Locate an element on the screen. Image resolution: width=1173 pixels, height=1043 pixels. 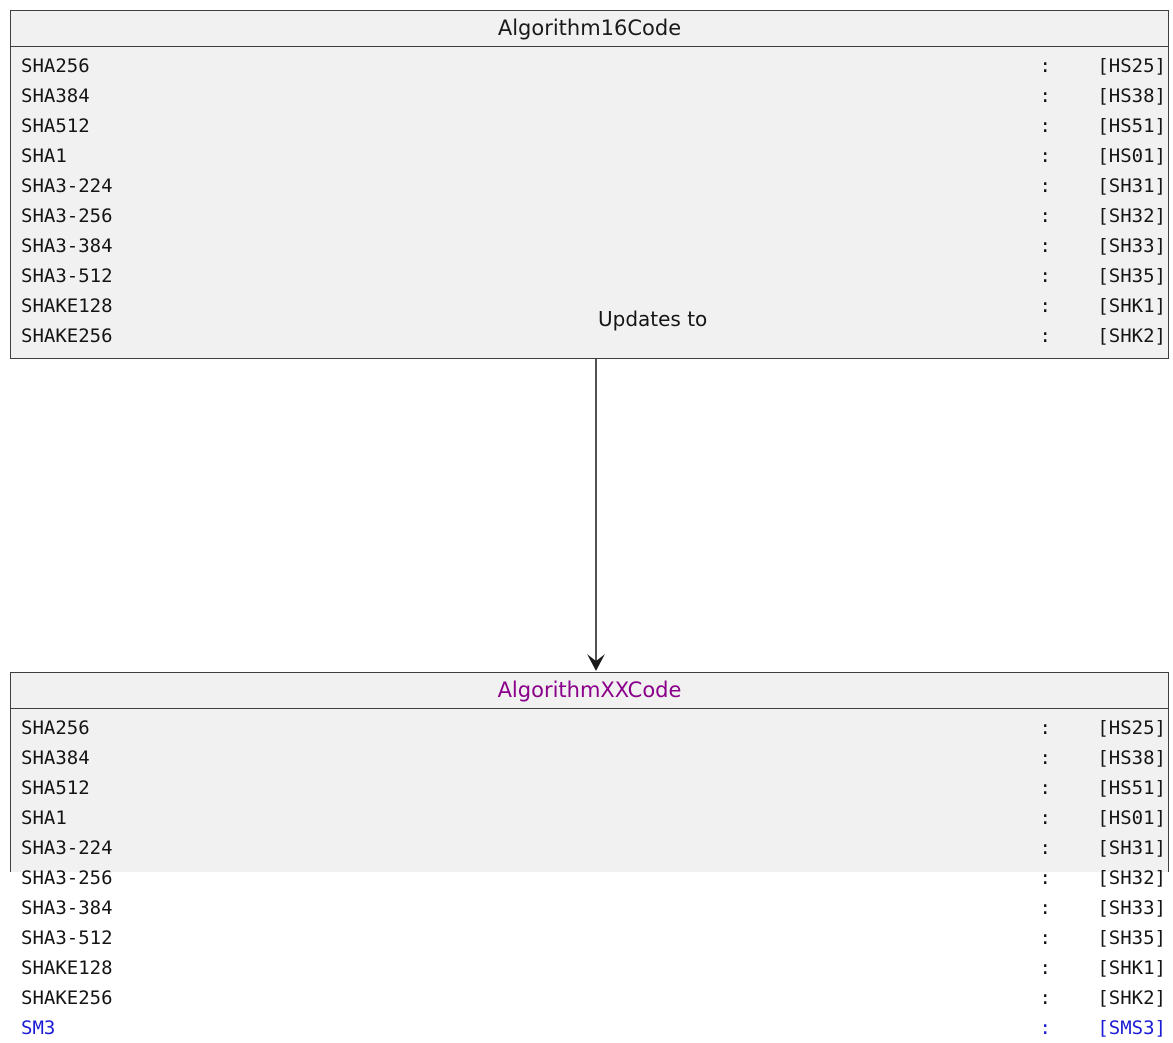
algorithmxxcode-title: AlgorithmXXCode is located at coordinates (589, 691).